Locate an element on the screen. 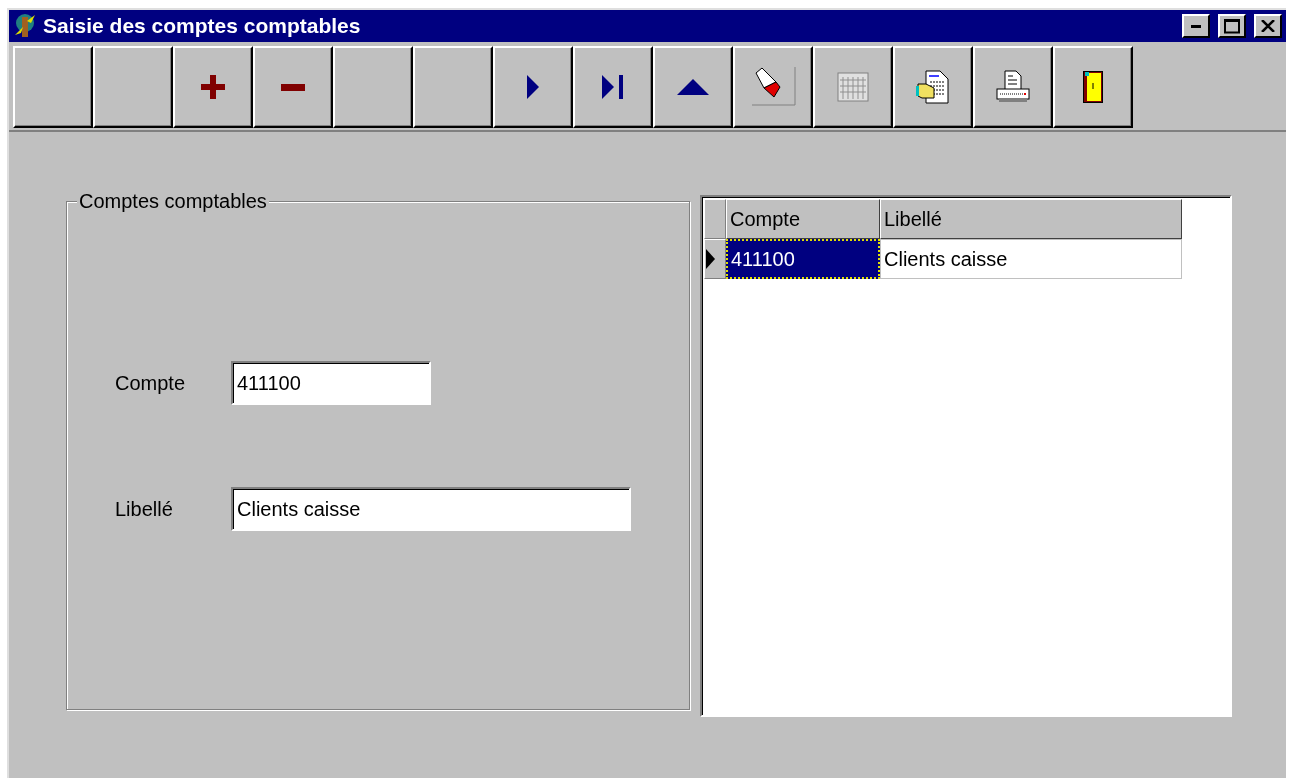  row-header is located at coordinates (715, 219).